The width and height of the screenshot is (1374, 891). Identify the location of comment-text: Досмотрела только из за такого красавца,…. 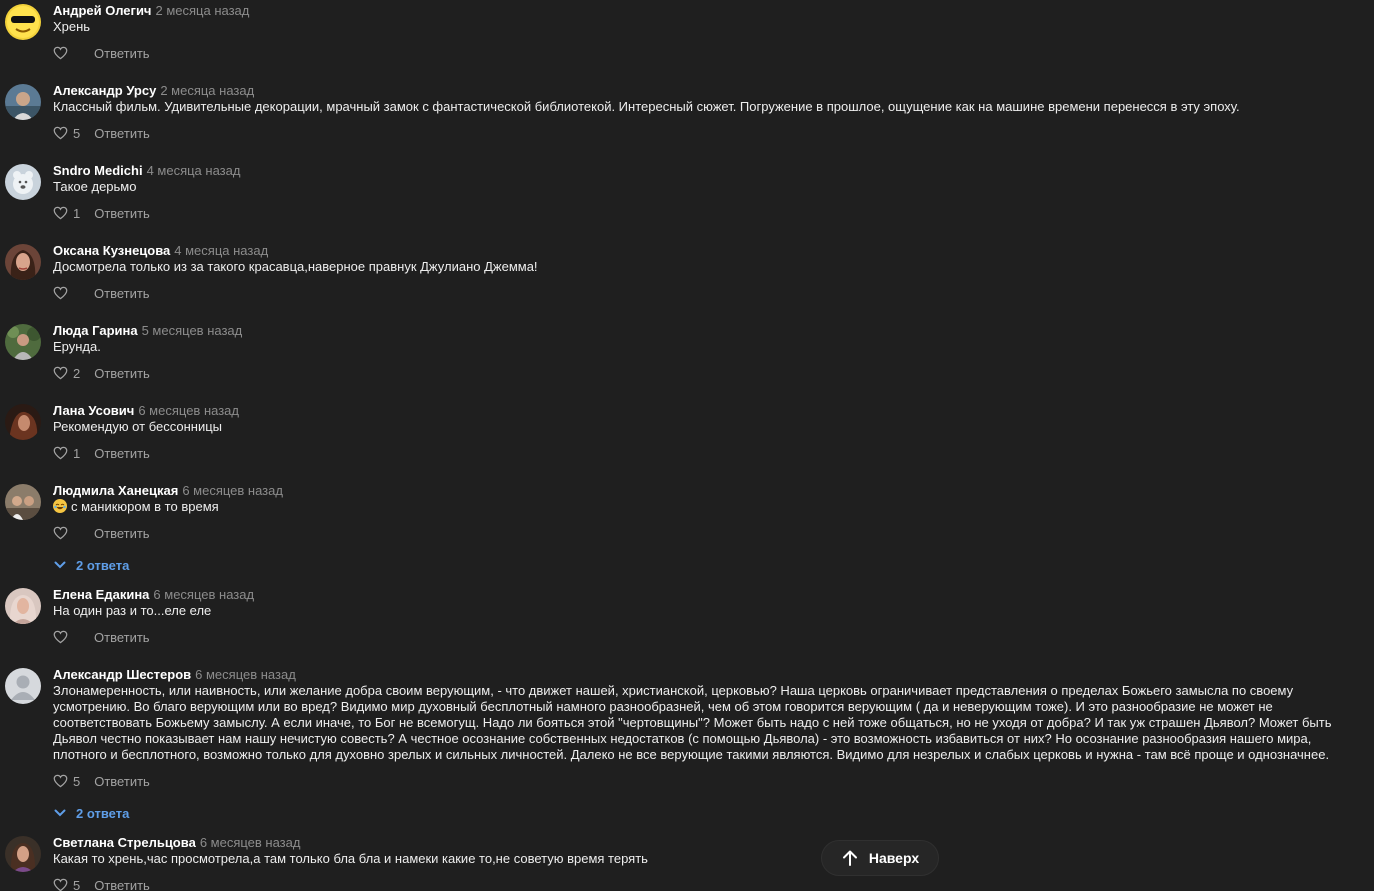
(295, 266).